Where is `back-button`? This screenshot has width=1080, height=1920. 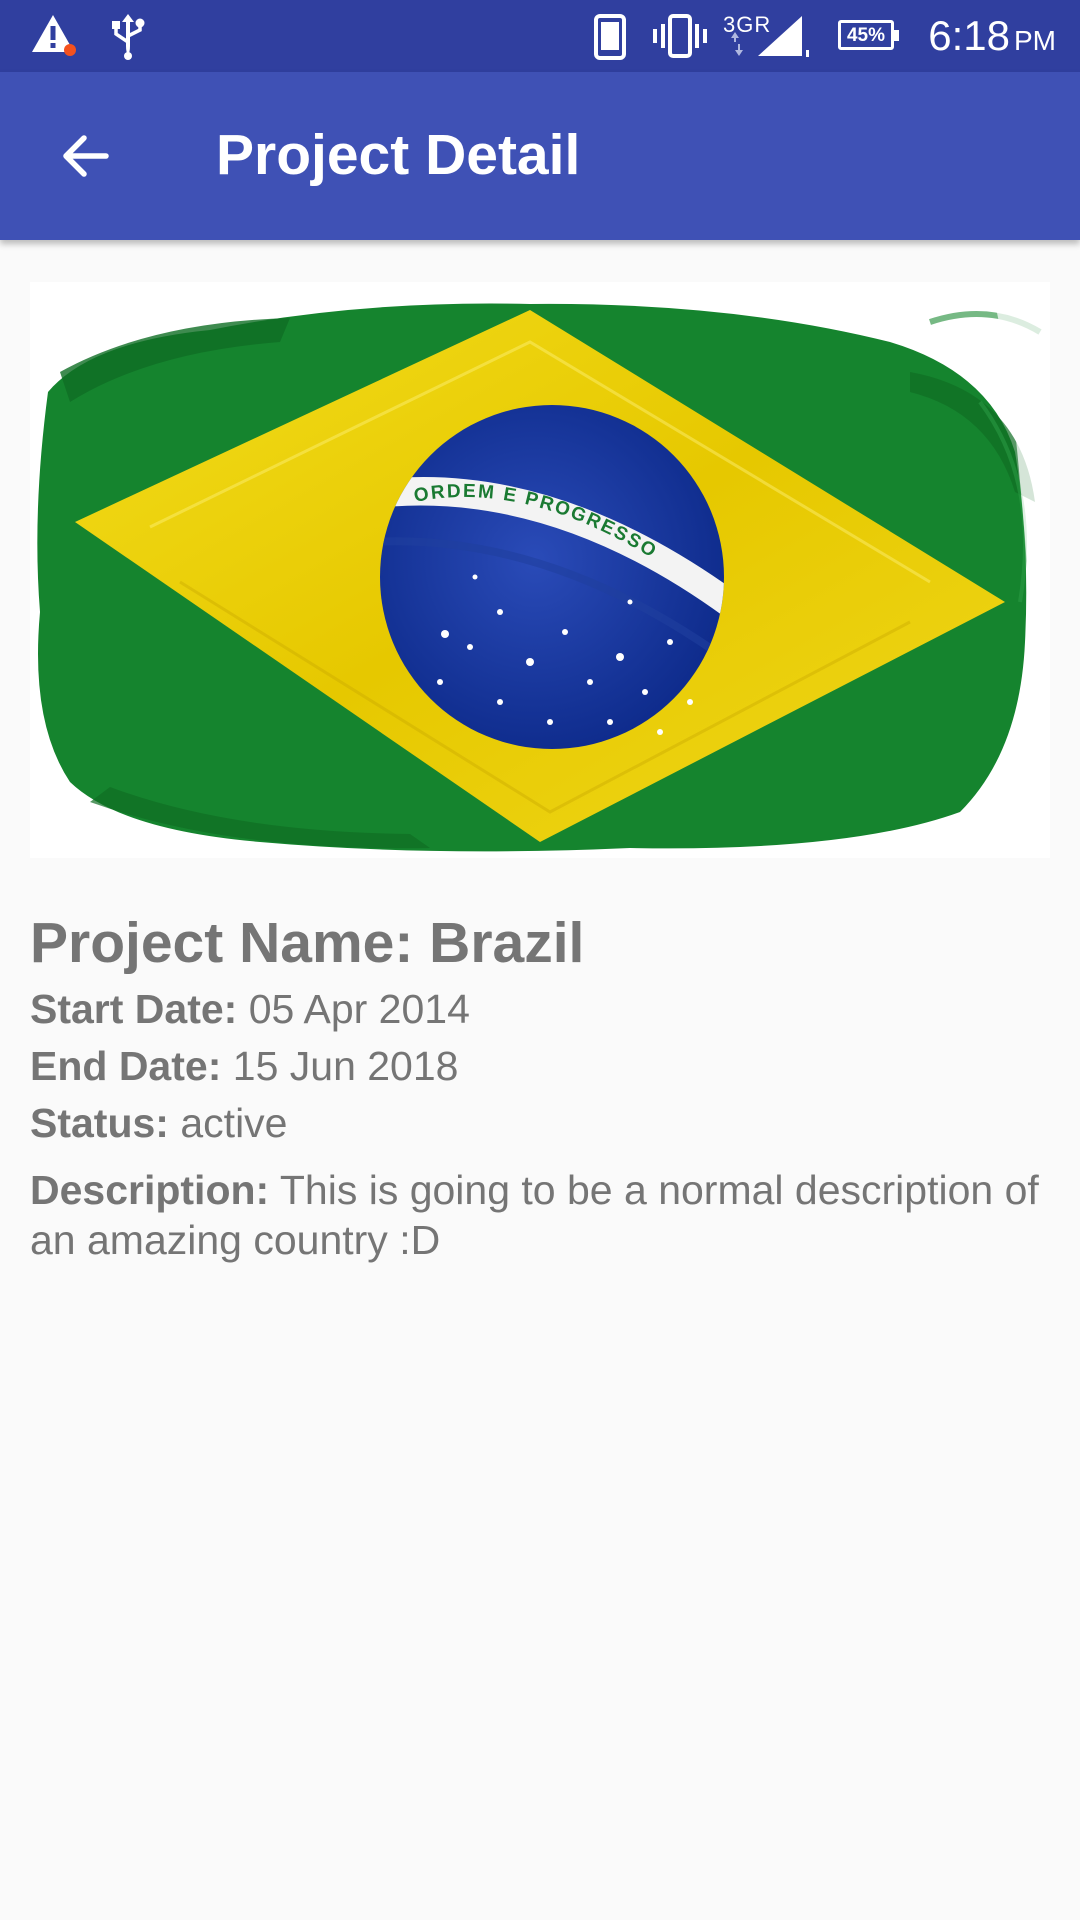
back-button is located at coordinates (84, 156).